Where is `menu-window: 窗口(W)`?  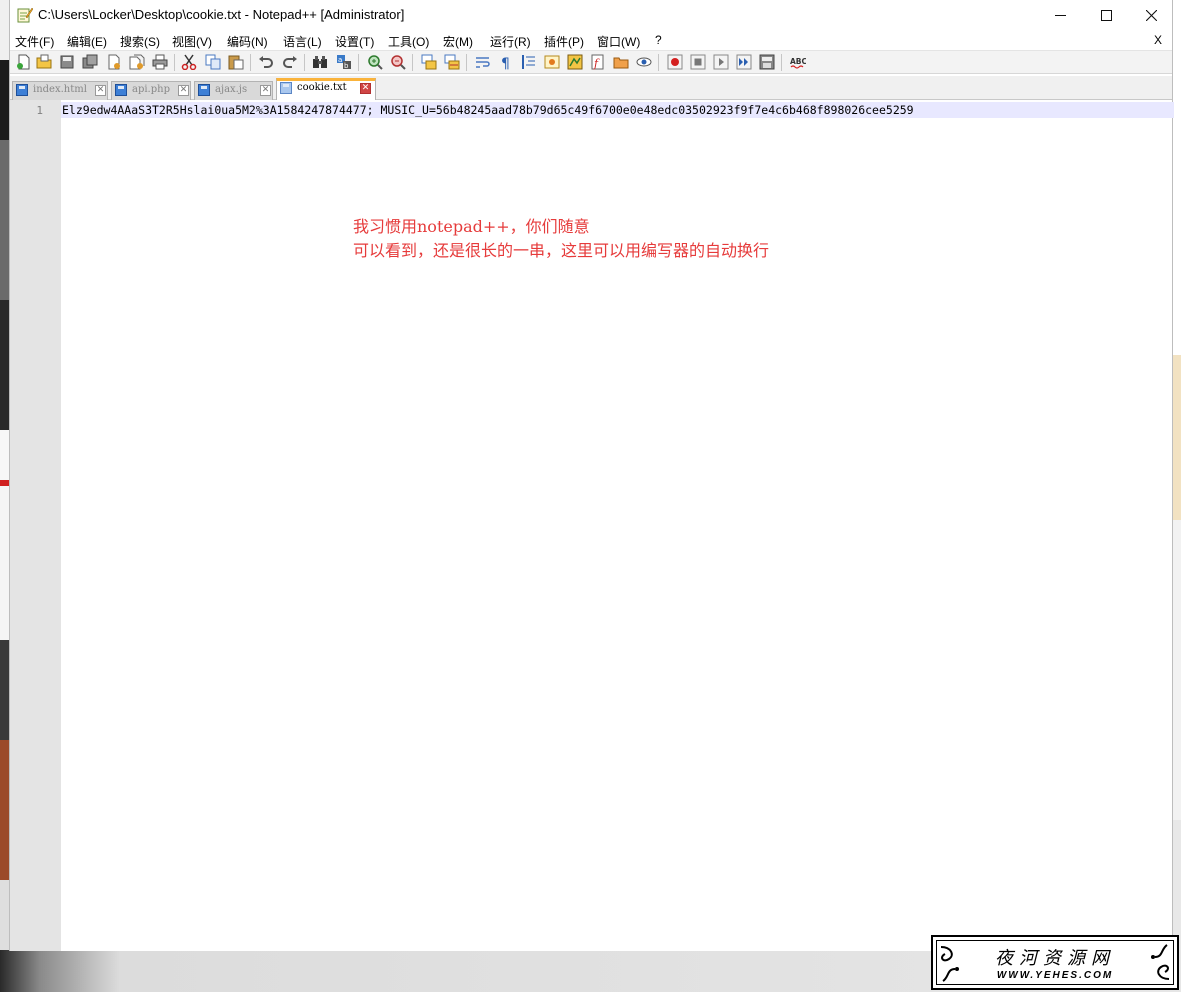 menu-window: 窗口(W) is located at coordinates (618, 41).